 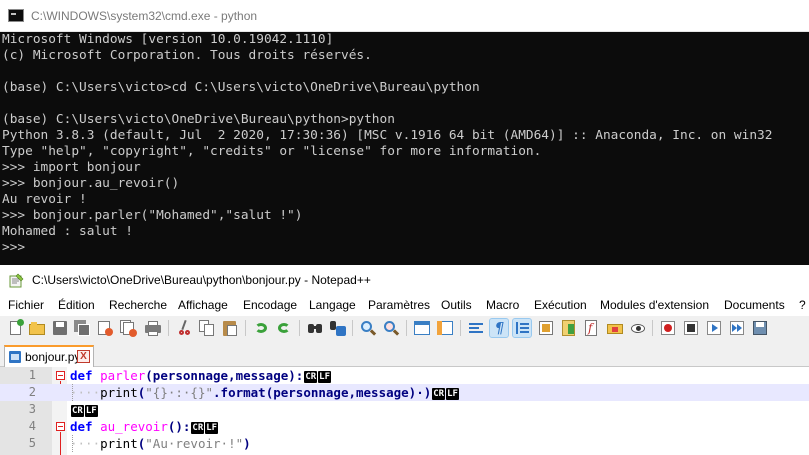 What do you see at coordinates (502, 305) in the screenshot?
I see `menu-macro: Macro` at bounding box center [502, 305].